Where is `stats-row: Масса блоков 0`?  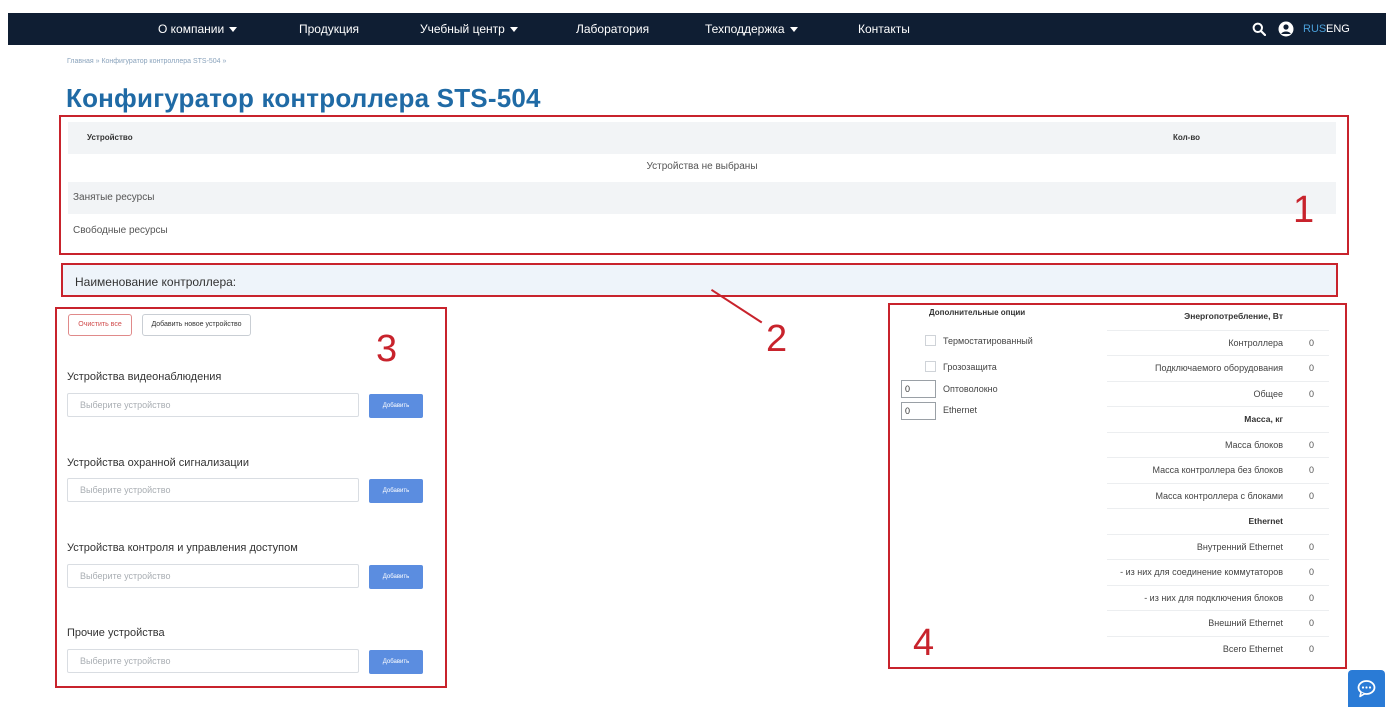
stats-row: Масса блоков 0 is located at coordinates (1218, 444).